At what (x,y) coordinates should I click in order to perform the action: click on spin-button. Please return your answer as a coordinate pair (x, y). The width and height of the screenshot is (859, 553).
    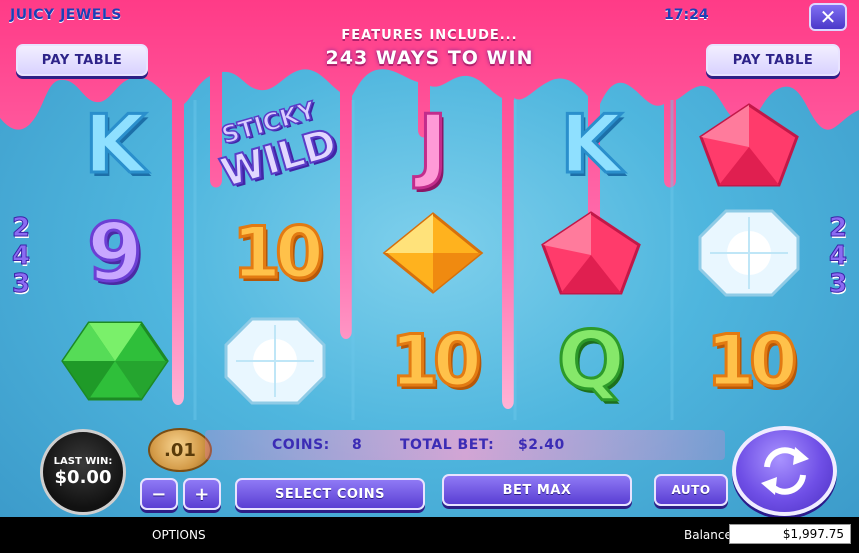
    Looking at the image, I should click on (784, 471).